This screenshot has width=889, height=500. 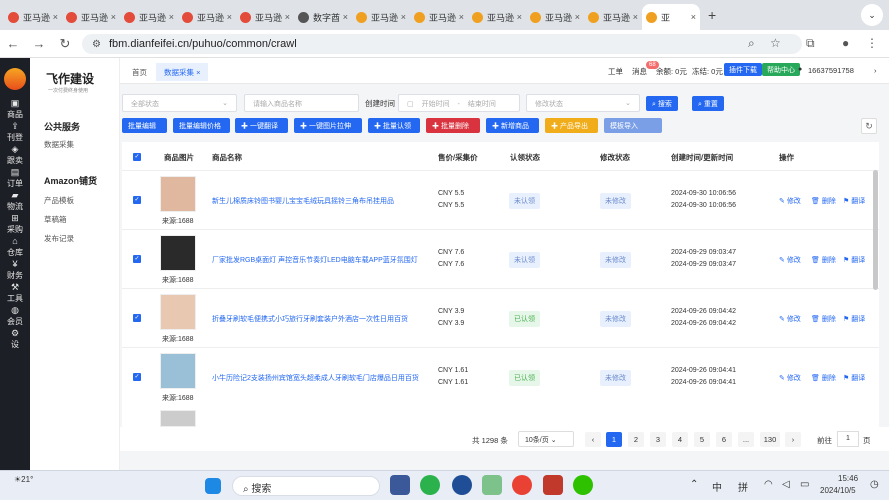 I want to click on next-page-icon: ›, so click(x=793, y=439).